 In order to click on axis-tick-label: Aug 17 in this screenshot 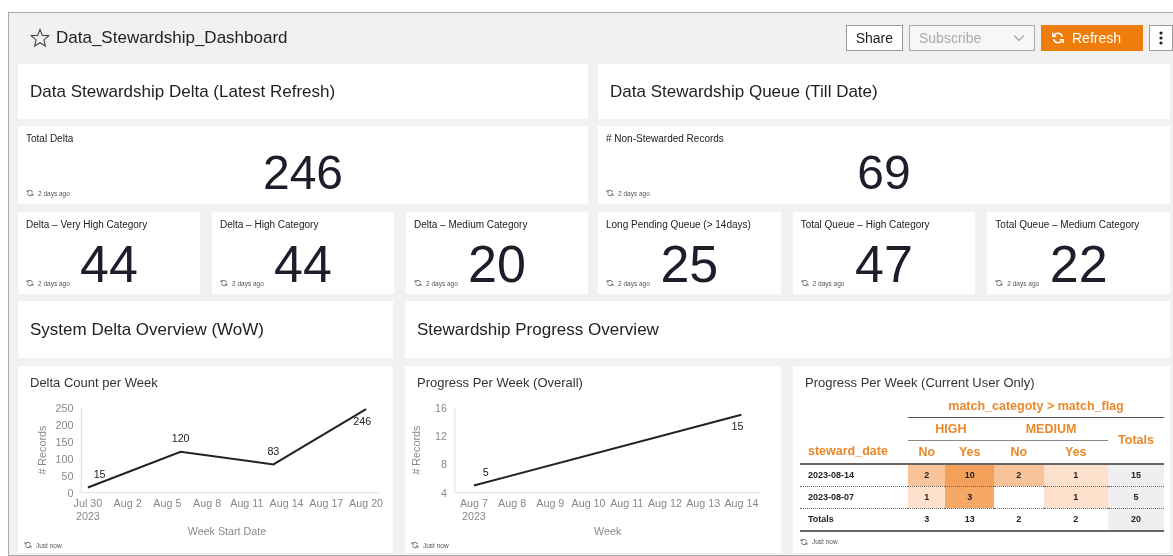, I will do `click(326, 502)`.